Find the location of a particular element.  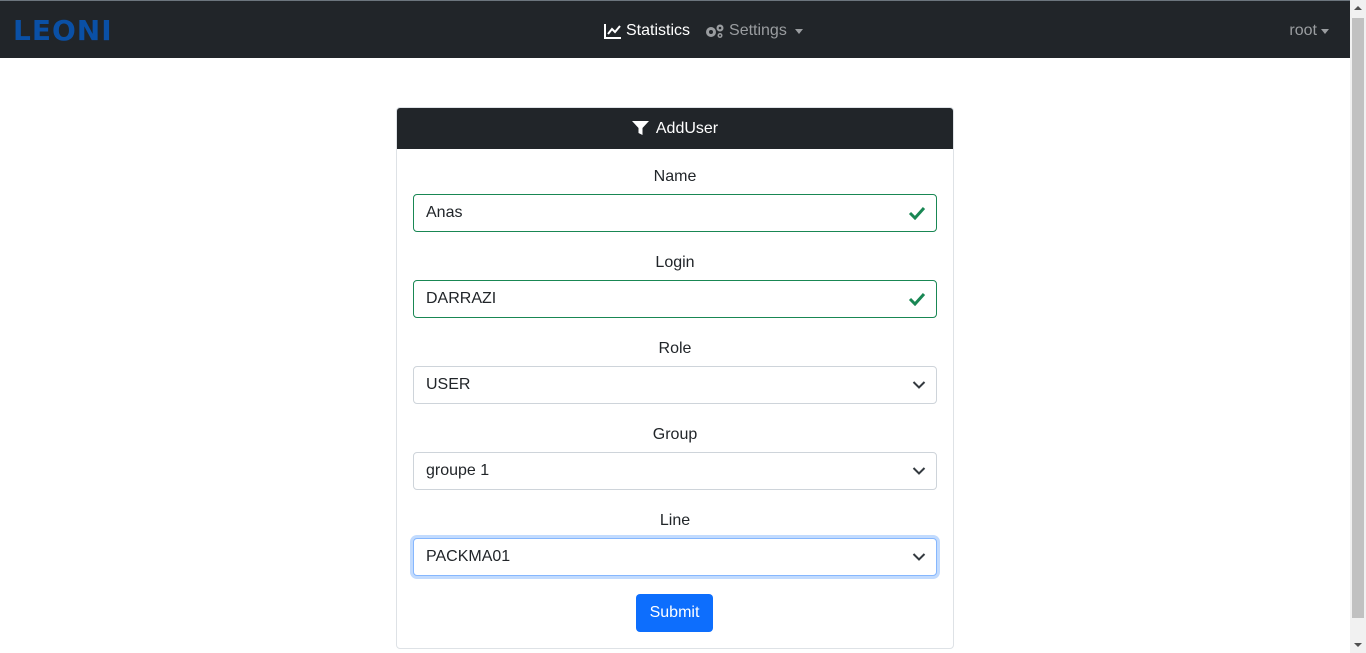

chart-line-icon is located at coordinates (612, 31).